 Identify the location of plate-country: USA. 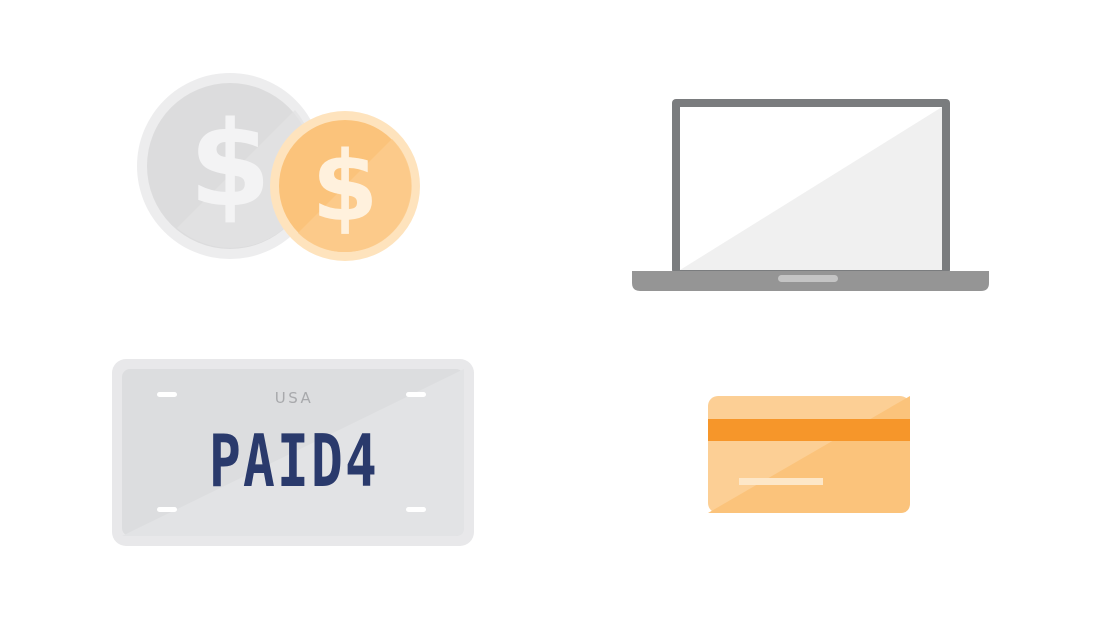
(294, 398).